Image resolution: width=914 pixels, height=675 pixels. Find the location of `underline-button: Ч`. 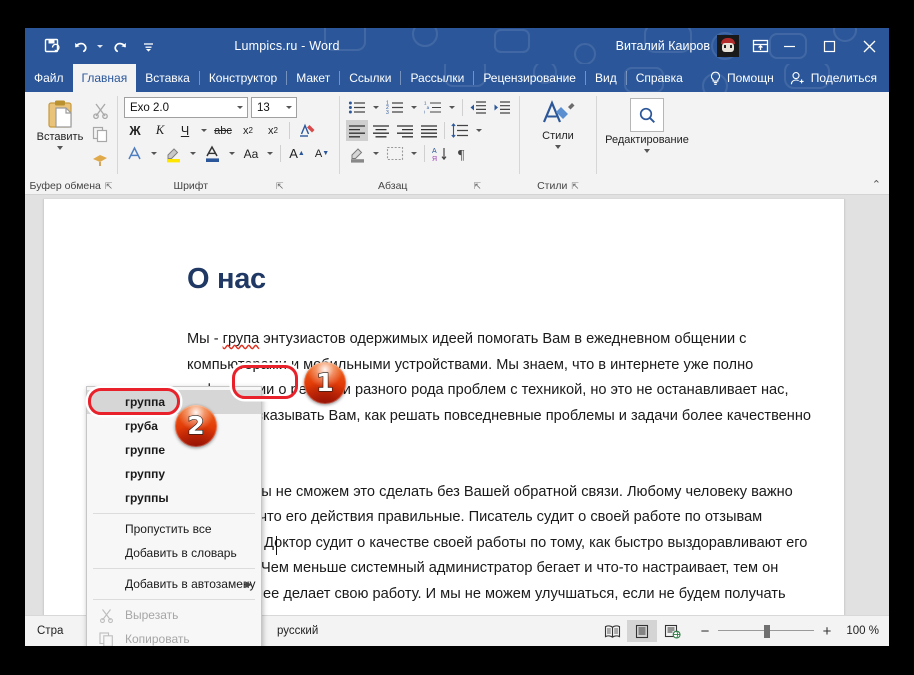

underline-button: Ч is located at coordinates (185, 130).